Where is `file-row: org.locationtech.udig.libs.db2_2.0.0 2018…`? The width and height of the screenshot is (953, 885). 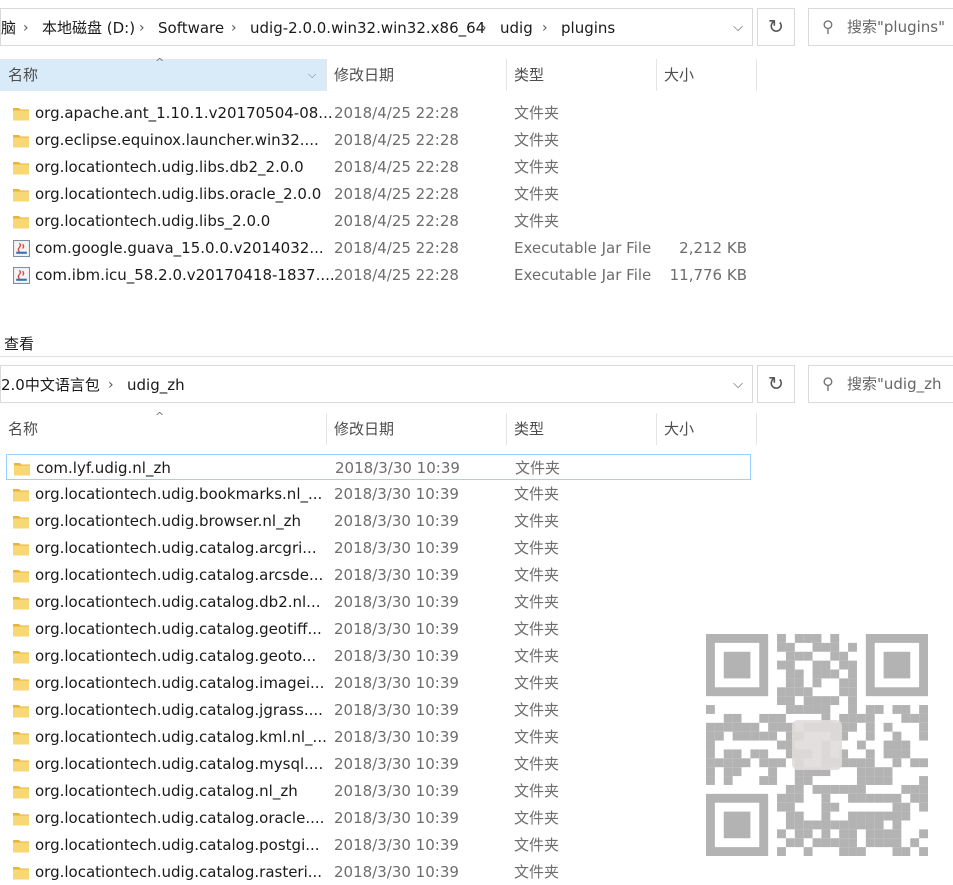
file-row: org.locationtech.udig.libs.db2_2.0.0 2018… is located at coordinates (378, 167).